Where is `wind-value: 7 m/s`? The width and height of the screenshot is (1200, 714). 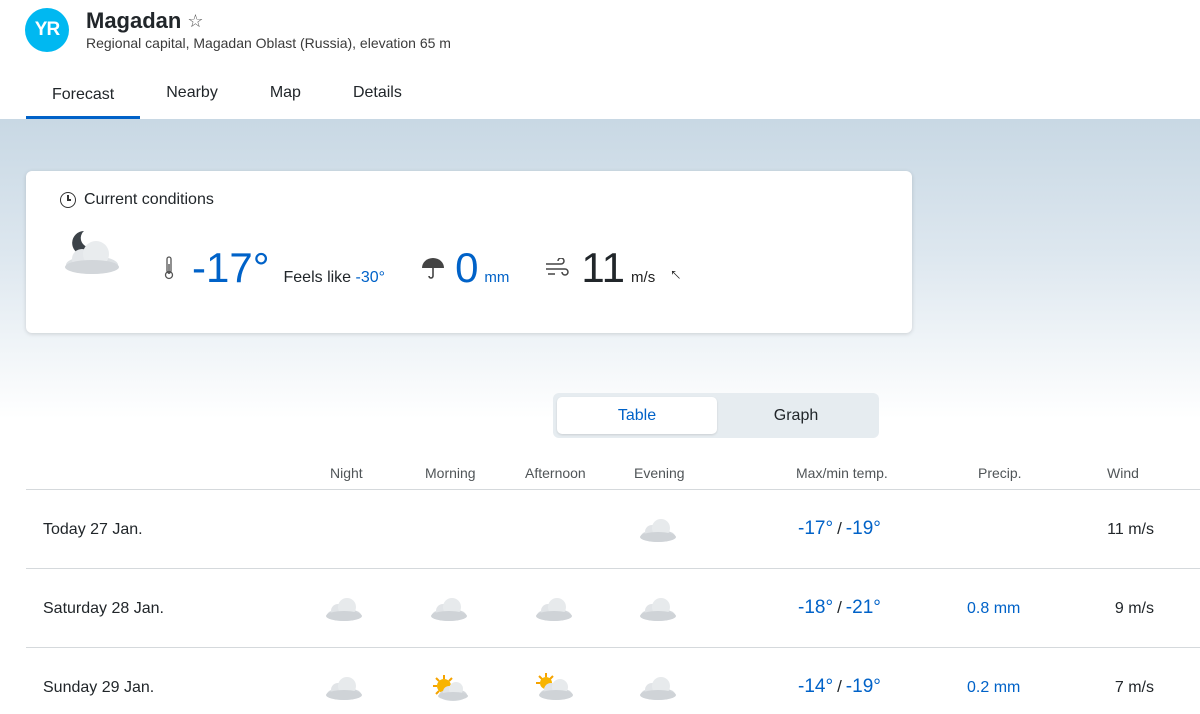 wind-value: 7 m/s is located at coordinates (1134, 687).